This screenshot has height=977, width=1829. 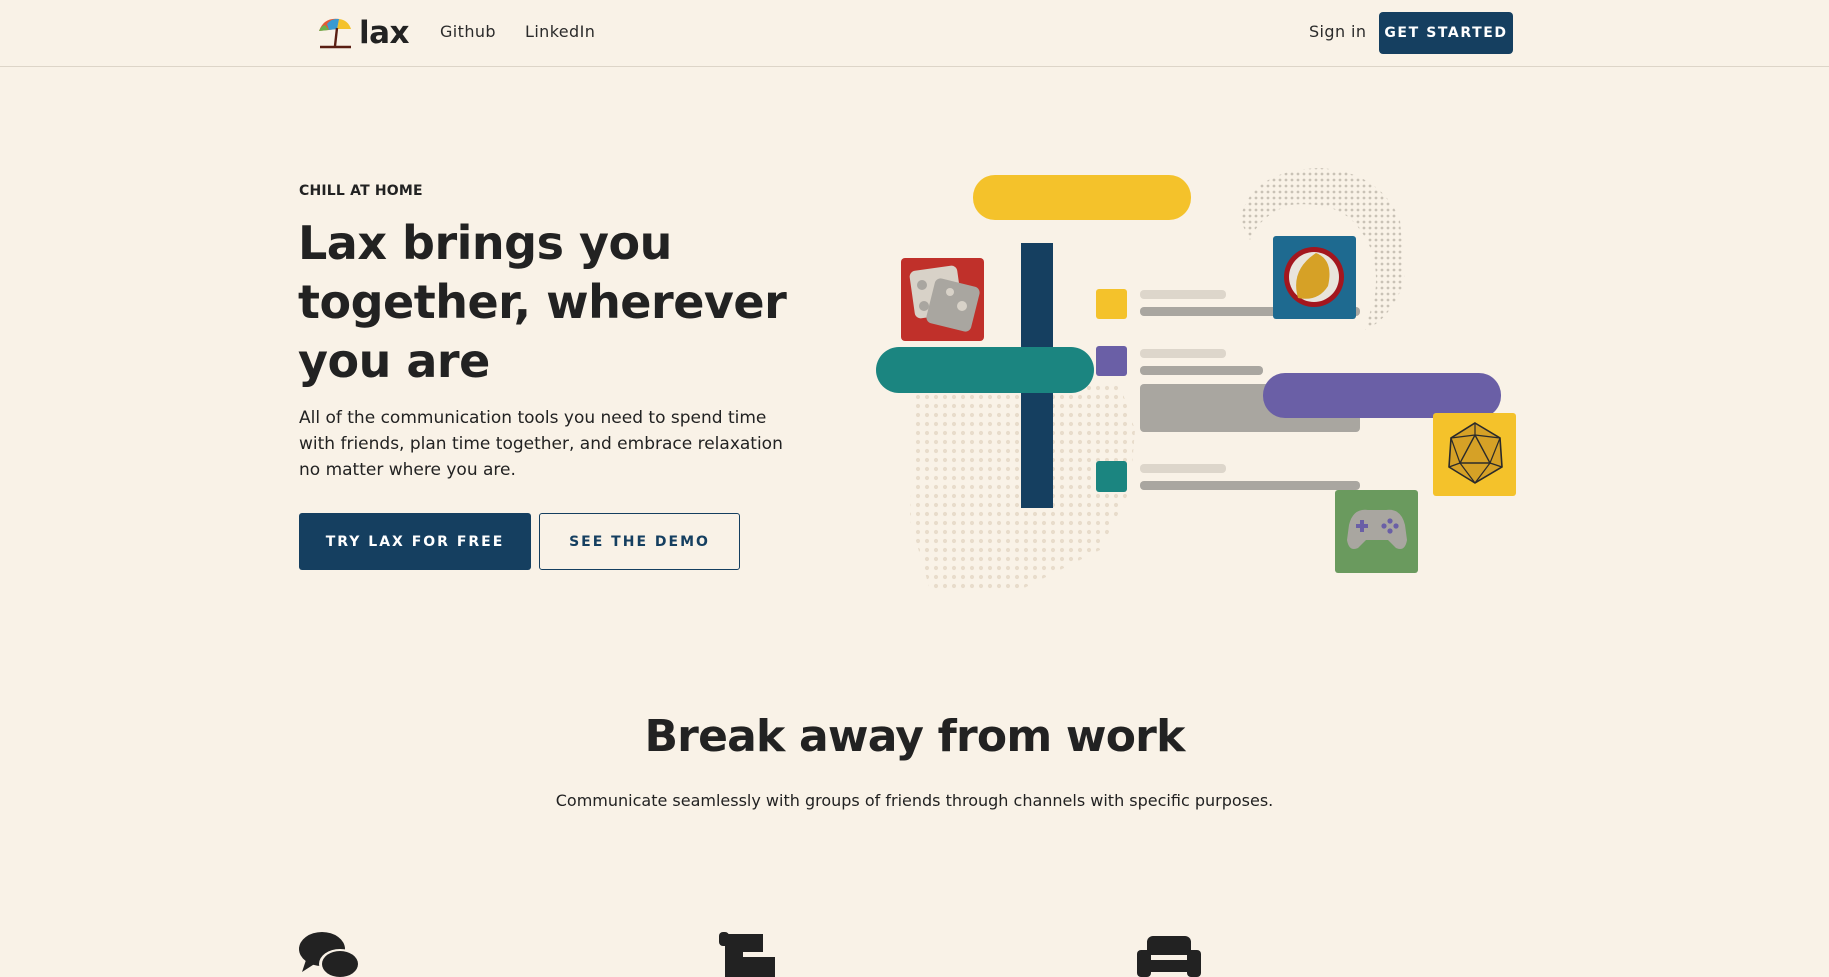 I want to click on logo: lax, so click(x=362, y=33).